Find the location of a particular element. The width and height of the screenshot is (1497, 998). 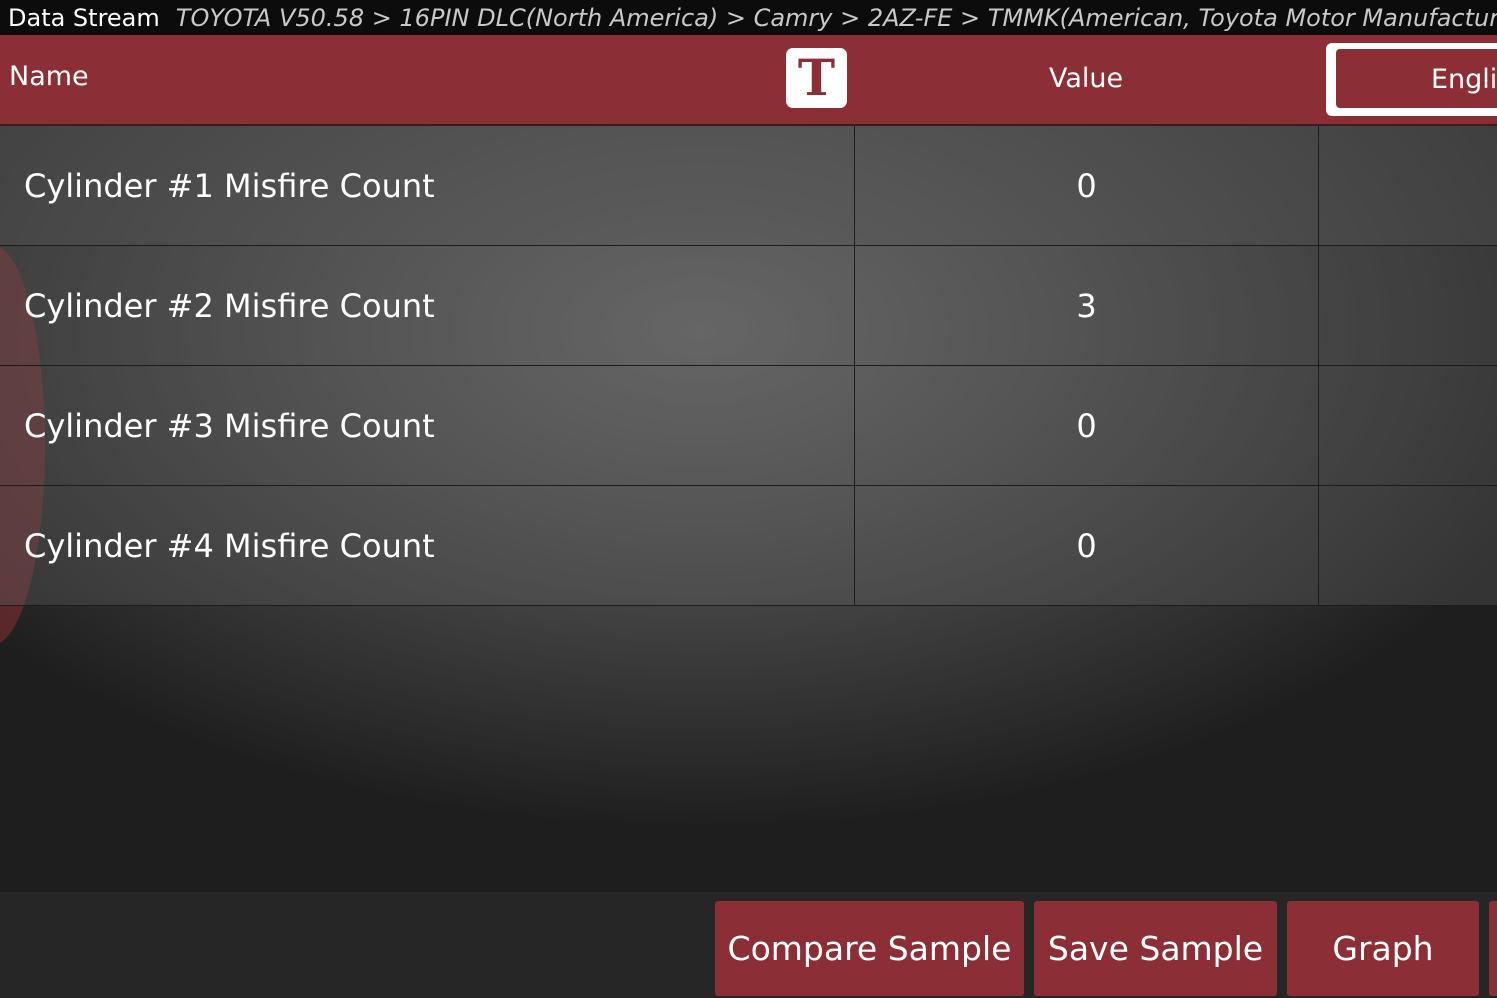

parameter-name: Cylinder #4 Misfire Count is located at coordinates (229, 546).